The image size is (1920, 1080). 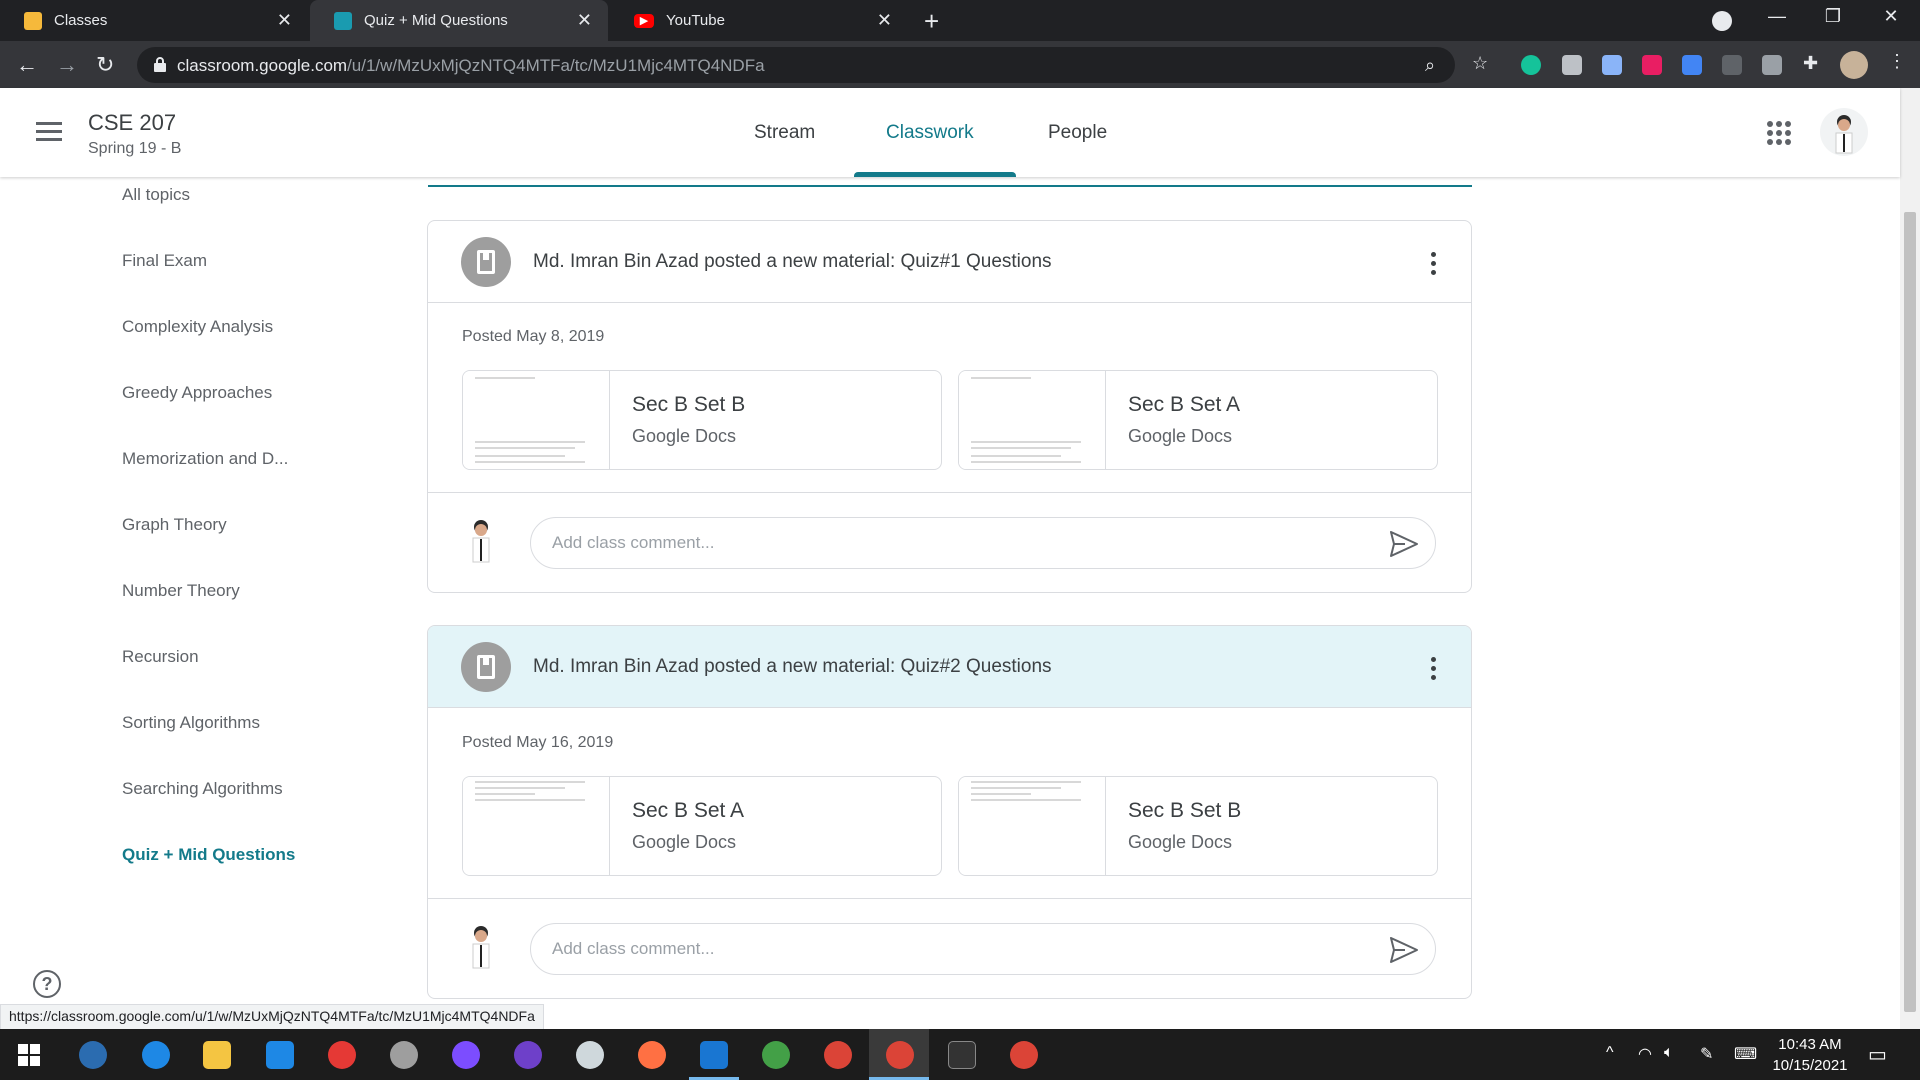 What do you see at coordinates (1077, 133) in the screenshot?
I see `tab-people: People` at bounding box center [1077, 133].